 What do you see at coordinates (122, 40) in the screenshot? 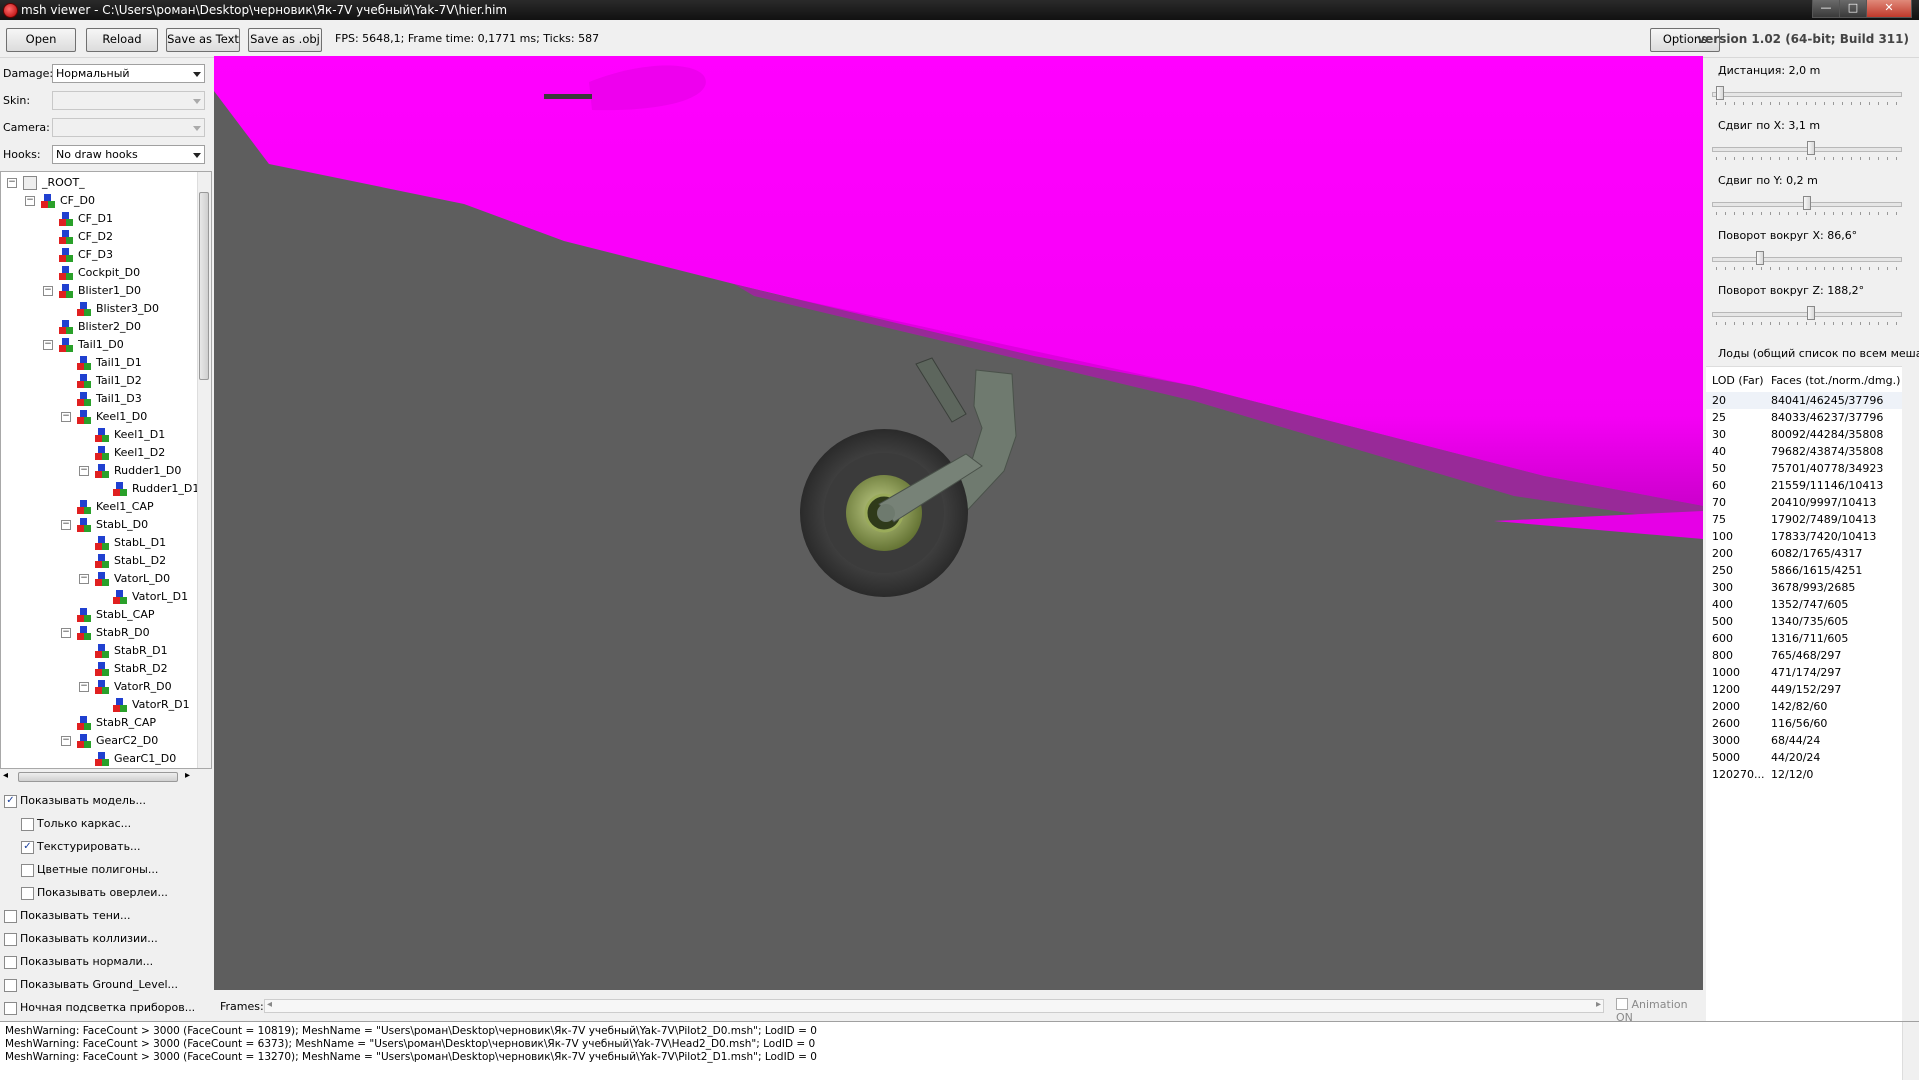
I see `reload-button: Reload` at bounding box center [122, 40].